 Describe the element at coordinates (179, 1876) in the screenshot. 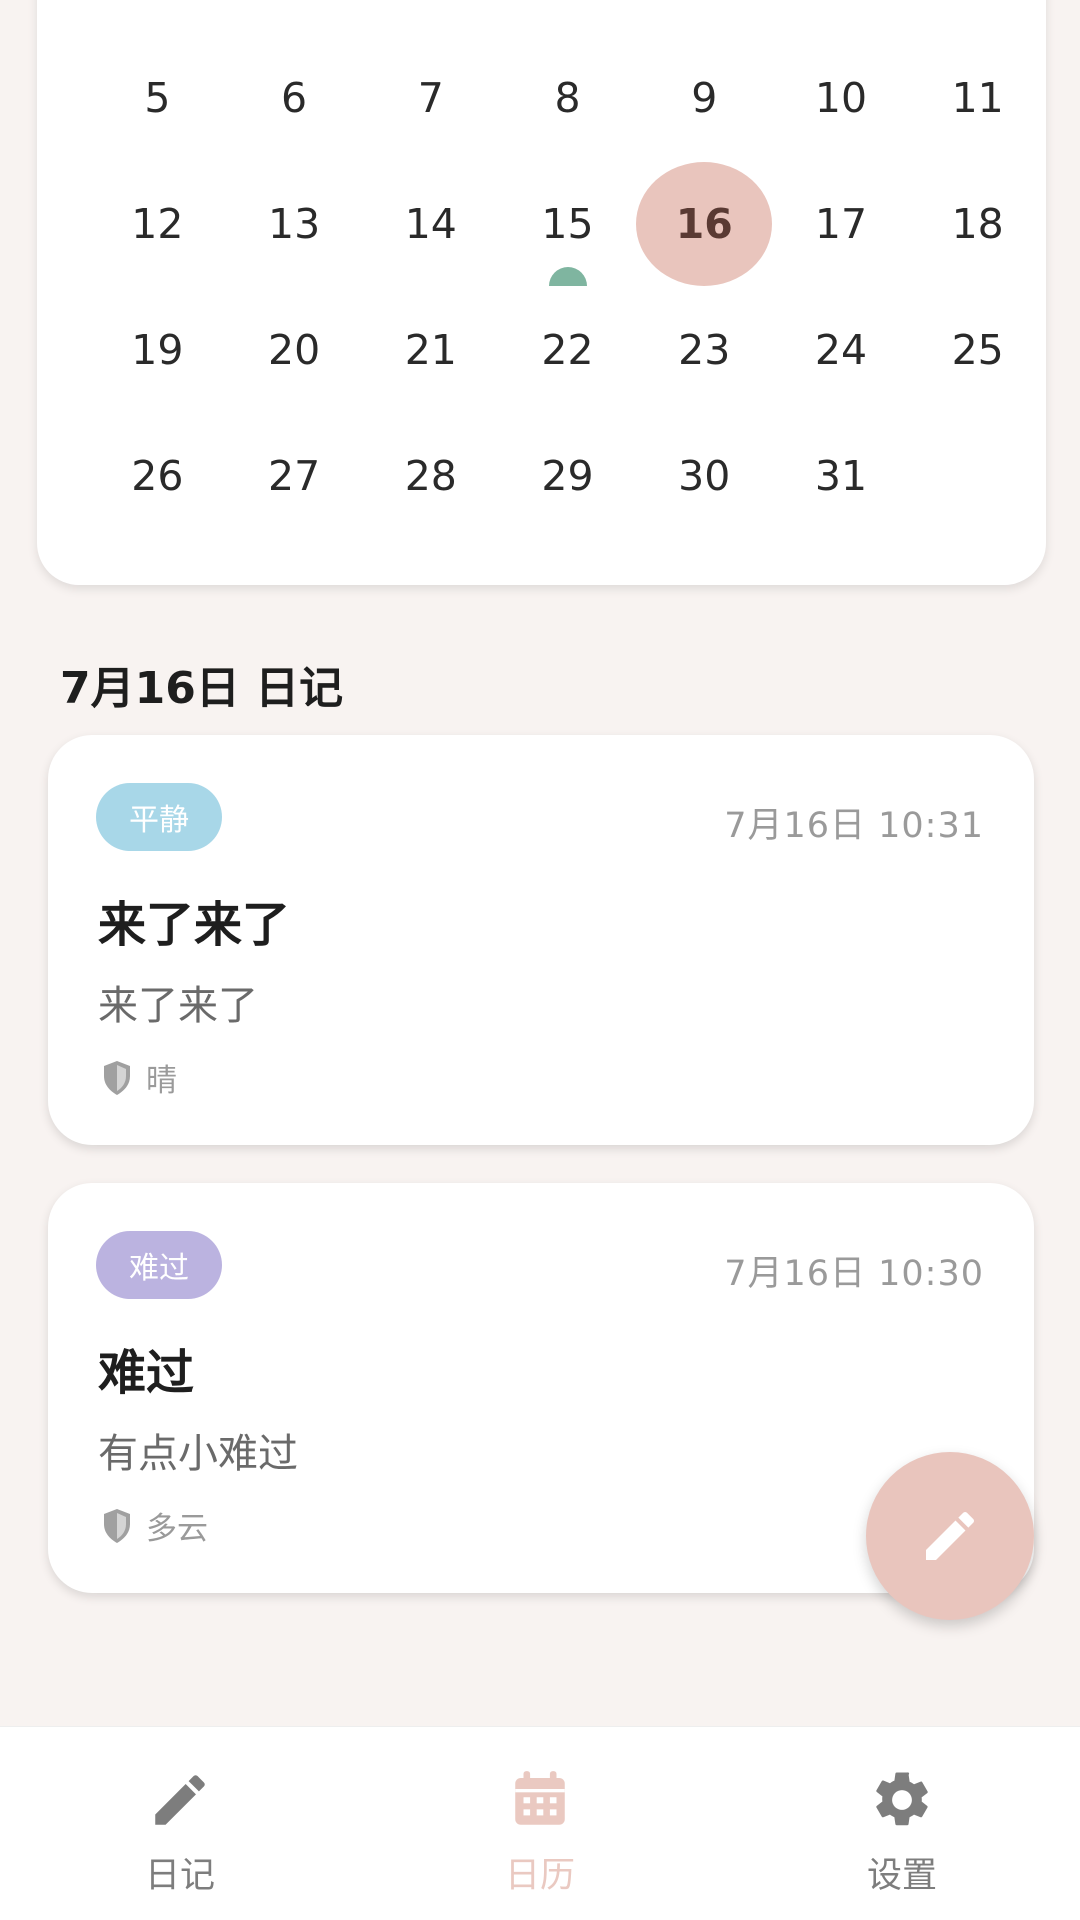

I see `nav-label: 日记` at that location.